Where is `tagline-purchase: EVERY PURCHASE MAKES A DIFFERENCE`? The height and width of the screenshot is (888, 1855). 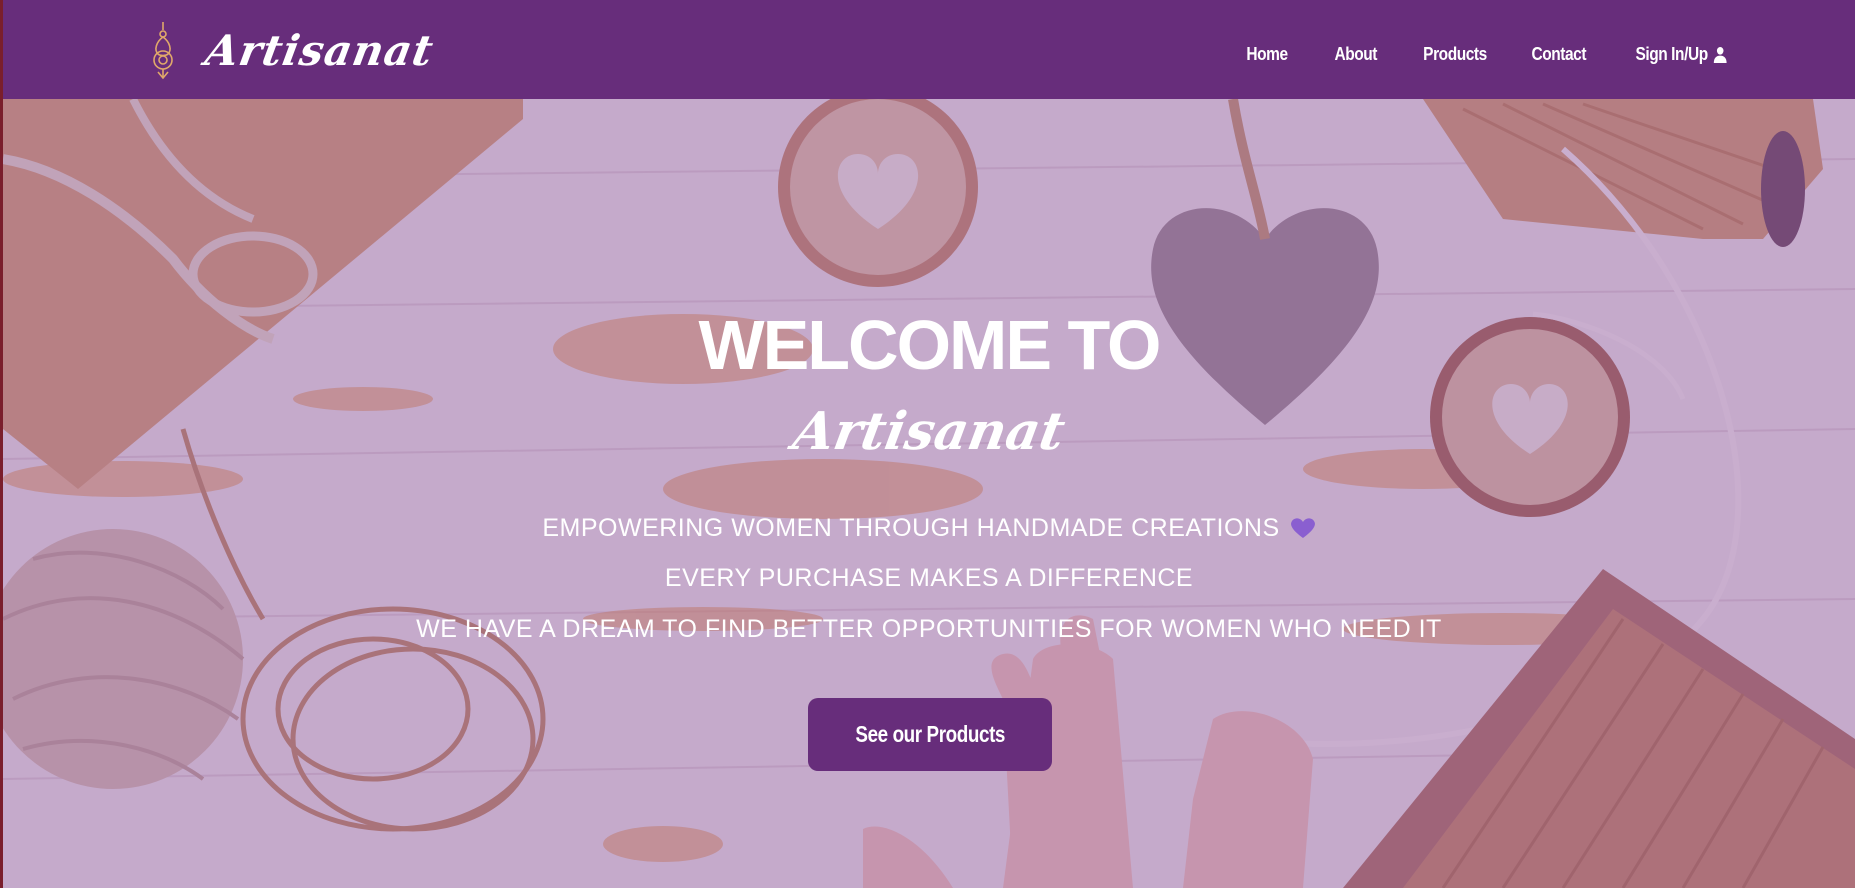 tagline-purchase: EVERY PURCHASE MAKES A DIFFERENCE is located at coordinates (929, 578).